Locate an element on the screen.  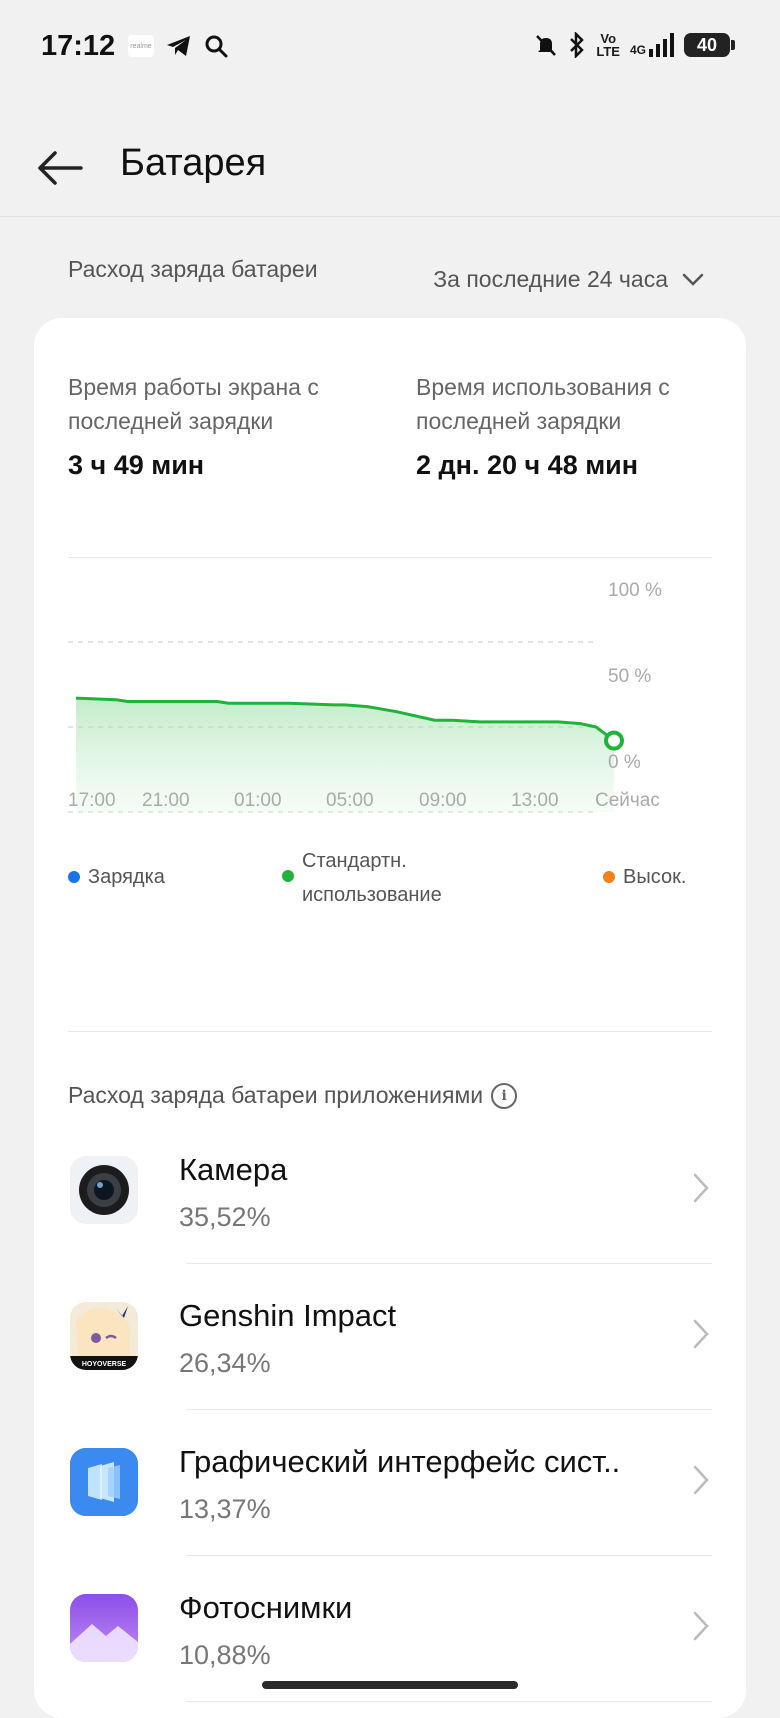
volte-icon: Vo LTE is located at coordinates (608, 45).